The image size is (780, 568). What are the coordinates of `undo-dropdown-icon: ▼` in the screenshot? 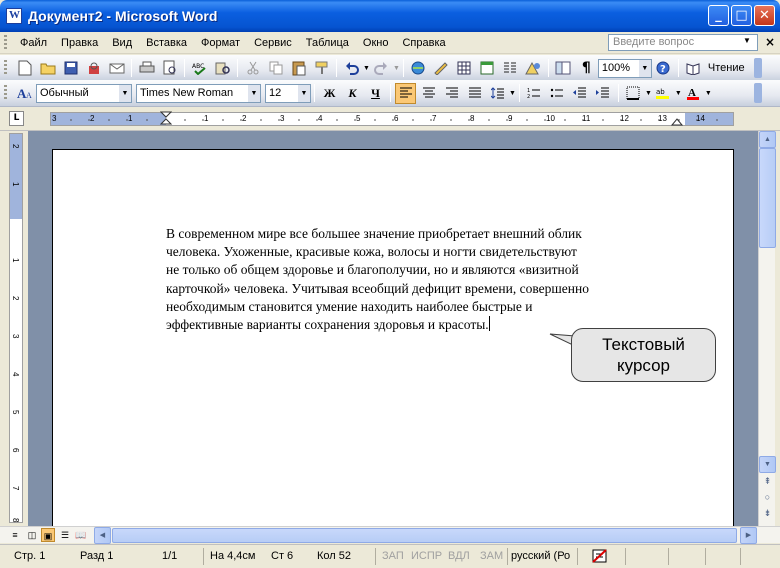 It's located at (366, 68).